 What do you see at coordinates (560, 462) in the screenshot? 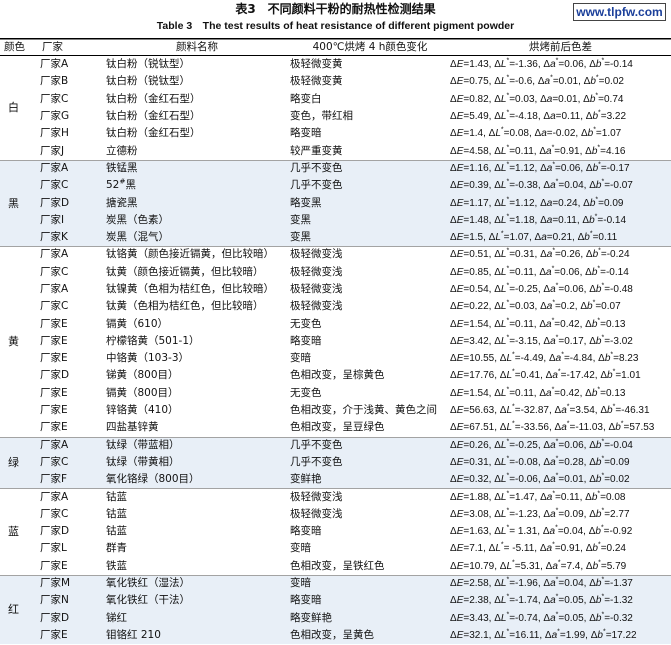
I see `color-difference-cell: ΔE=0.31, ΔL*=-0.08, Δa*=0.28, Δb*=0.09` at bounding box center [560, 462].